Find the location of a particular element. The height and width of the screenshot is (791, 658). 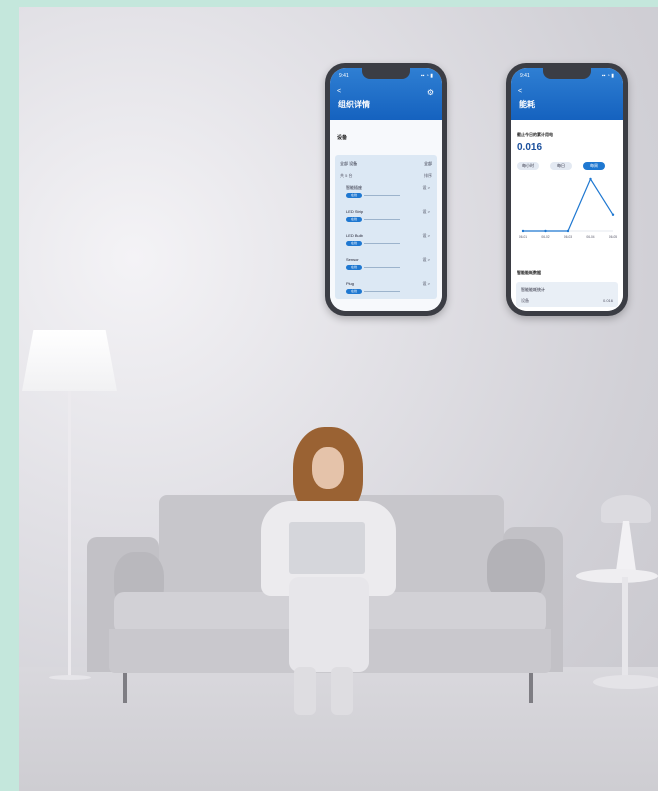

card-row-label: 设备 is located at coordinates (525, 300).